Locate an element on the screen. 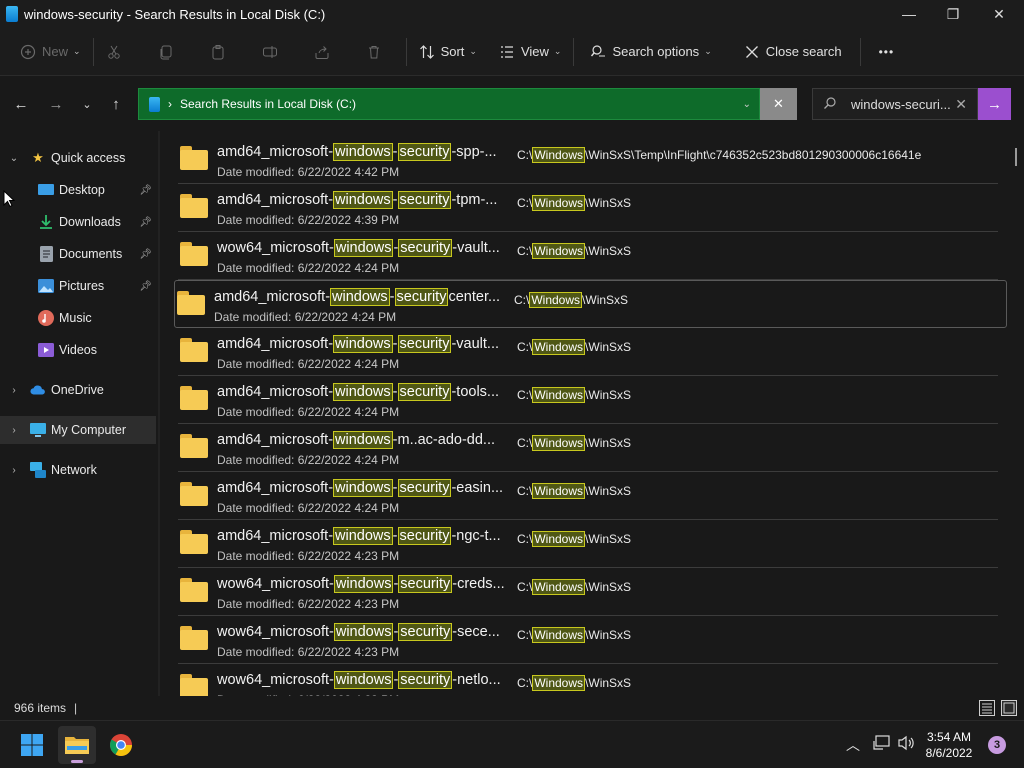 This screenshot has width=1024, height=768. address-bar: › Search Results in Local Disk (C:) ⌄ is located at coordinates (449, 104).